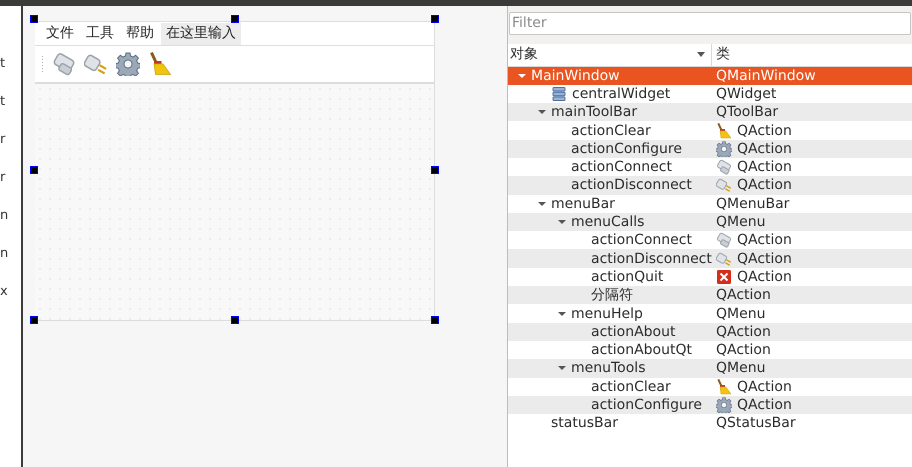  Describe the element at coordinates (710, 331) in the screenshot. I see `tree-row: actionAbout QAction` at that location.